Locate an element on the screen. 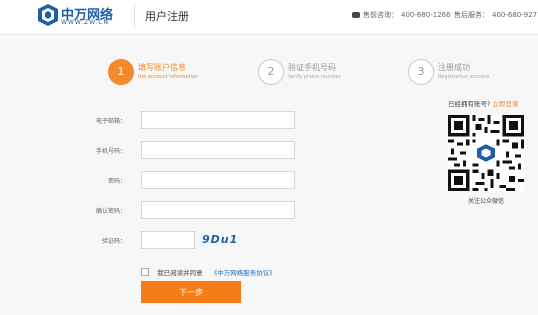  aftersale-hotline: 售后服务： 400-680-9277 is located at coordinates (496, 15).